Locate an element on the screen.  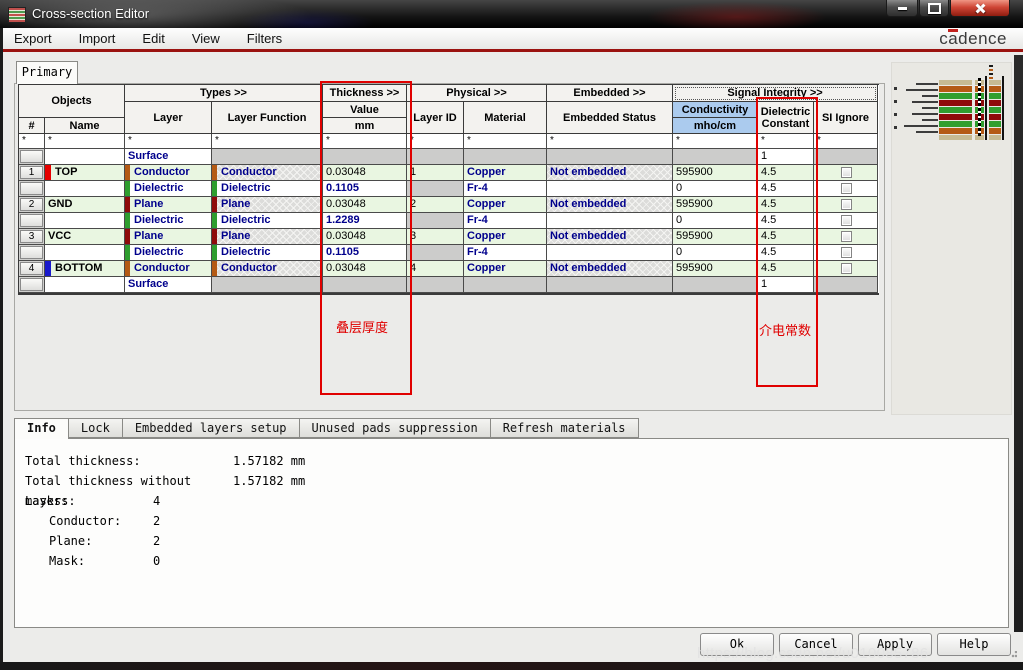
cell-thickness: 1.2289 is located at coordinates (365, 221).